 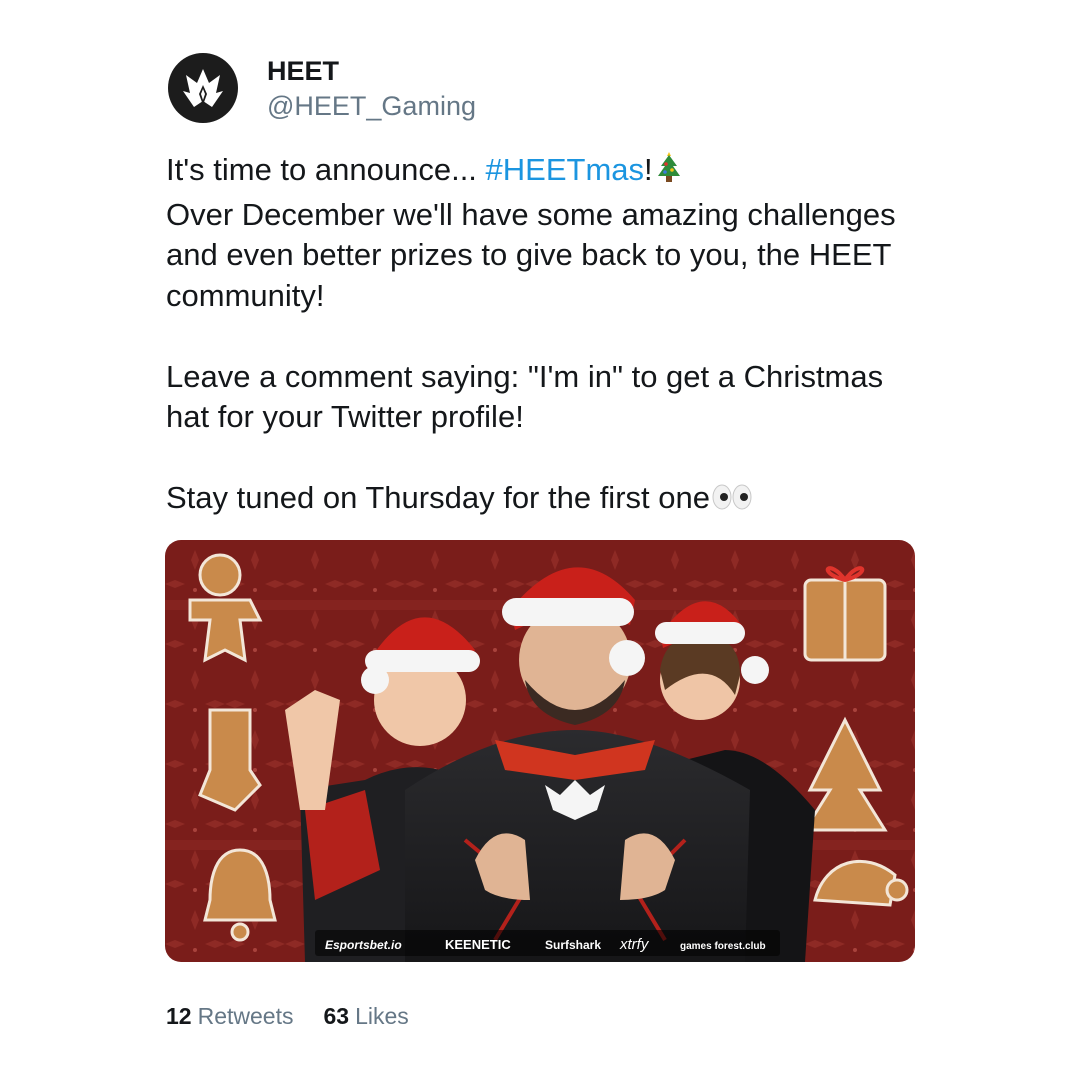 I want to click on likes-count: 63, so click(x=336, y=1016).